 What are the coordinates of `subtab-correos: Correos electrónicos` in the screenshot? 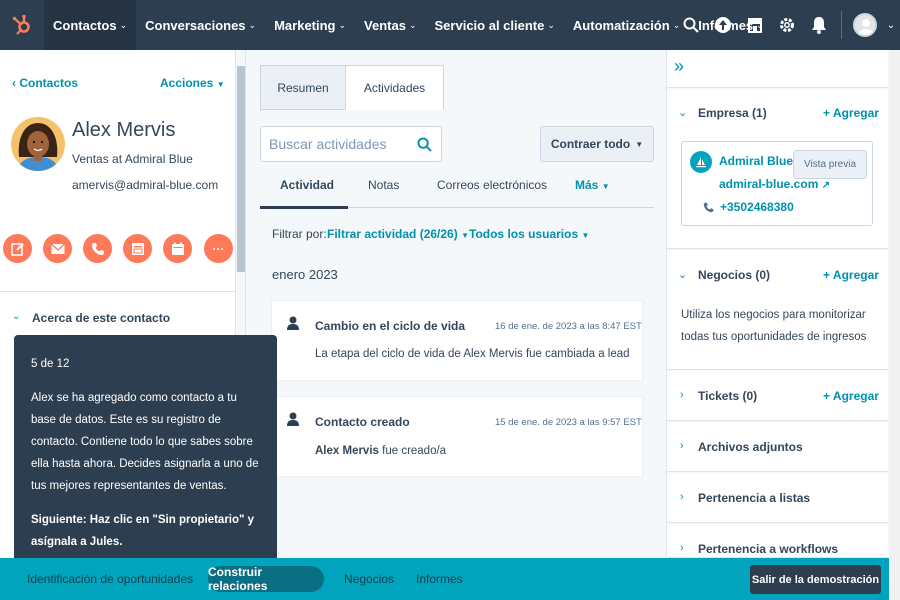 It's located at (492, 185).